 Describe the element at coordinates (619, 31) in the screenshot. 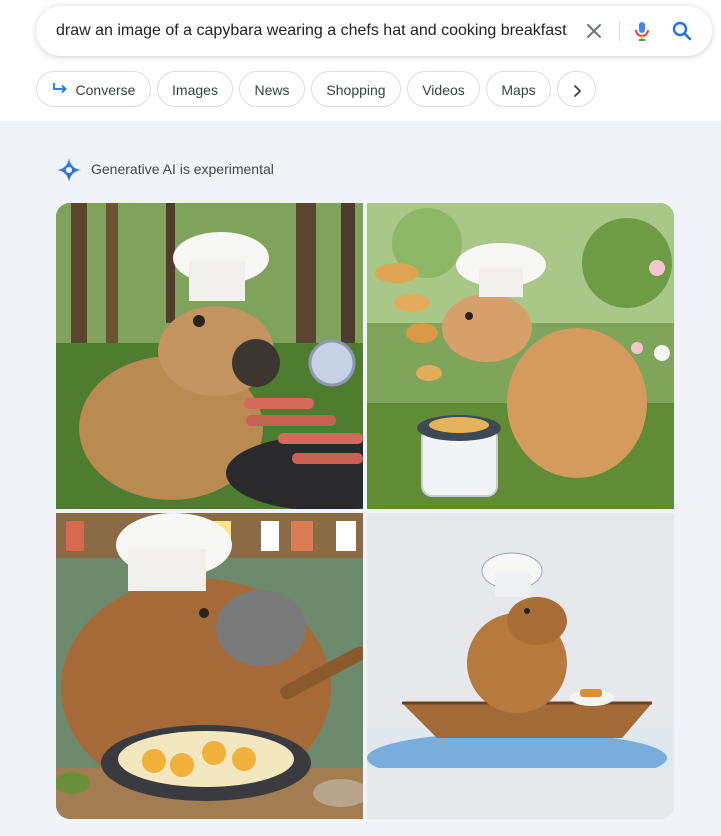

I see `search-divider` at that location.